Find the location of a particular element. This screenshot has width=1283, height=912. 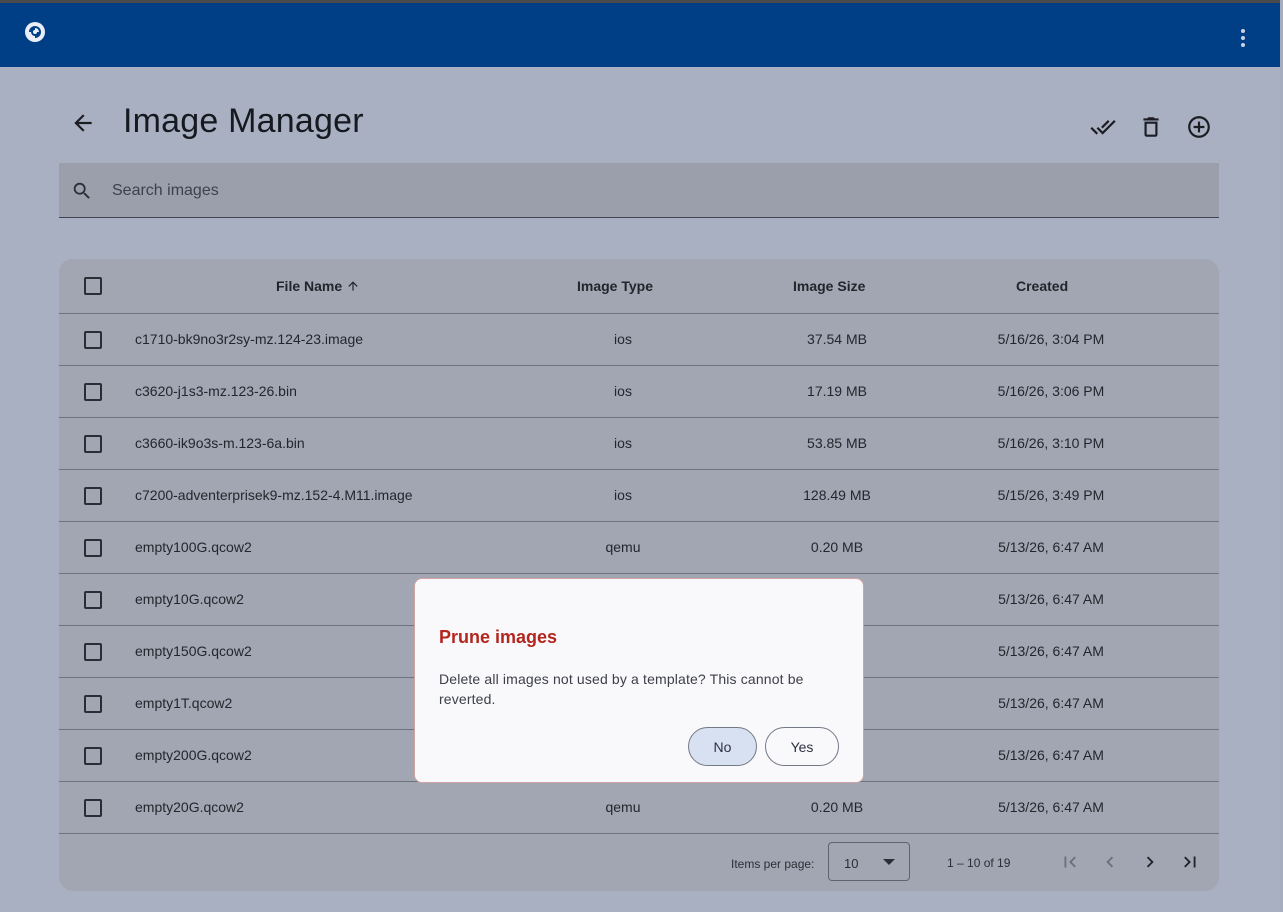

file-name-cell: c3660-ik9o3s-m.123-6a.bin is located at coordinates (220, 443).